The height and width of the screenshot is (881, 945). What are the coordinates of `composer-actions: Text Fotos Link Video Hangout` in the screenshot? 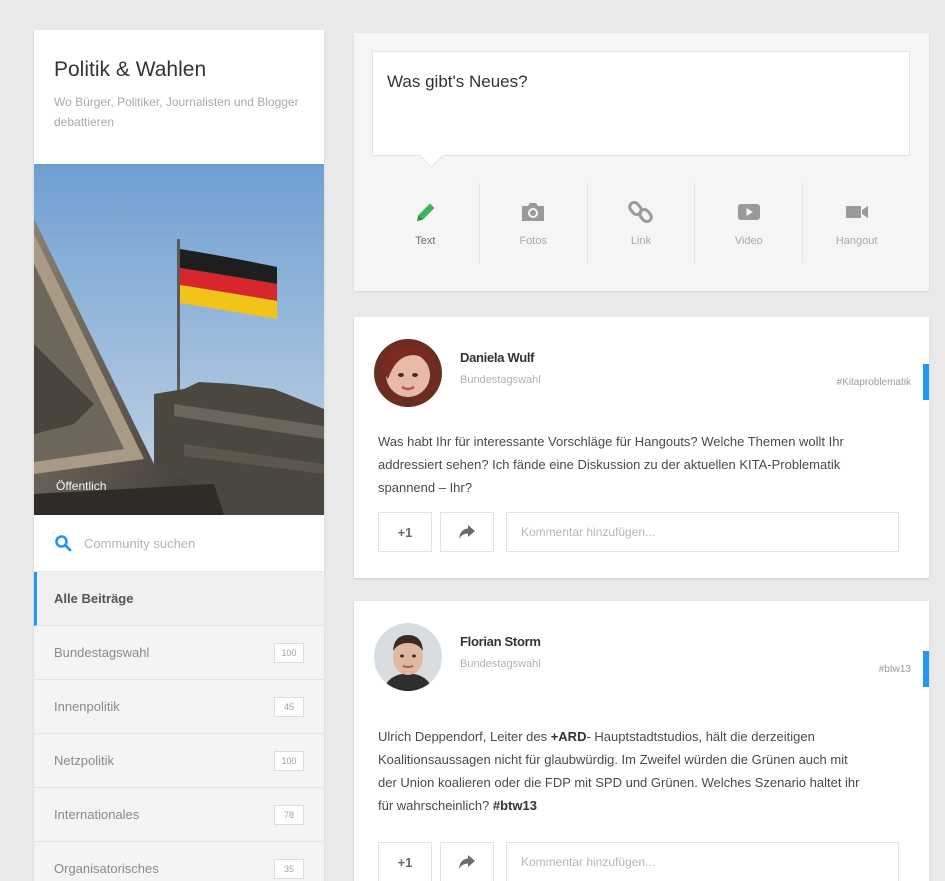 It's located at (641, 223).